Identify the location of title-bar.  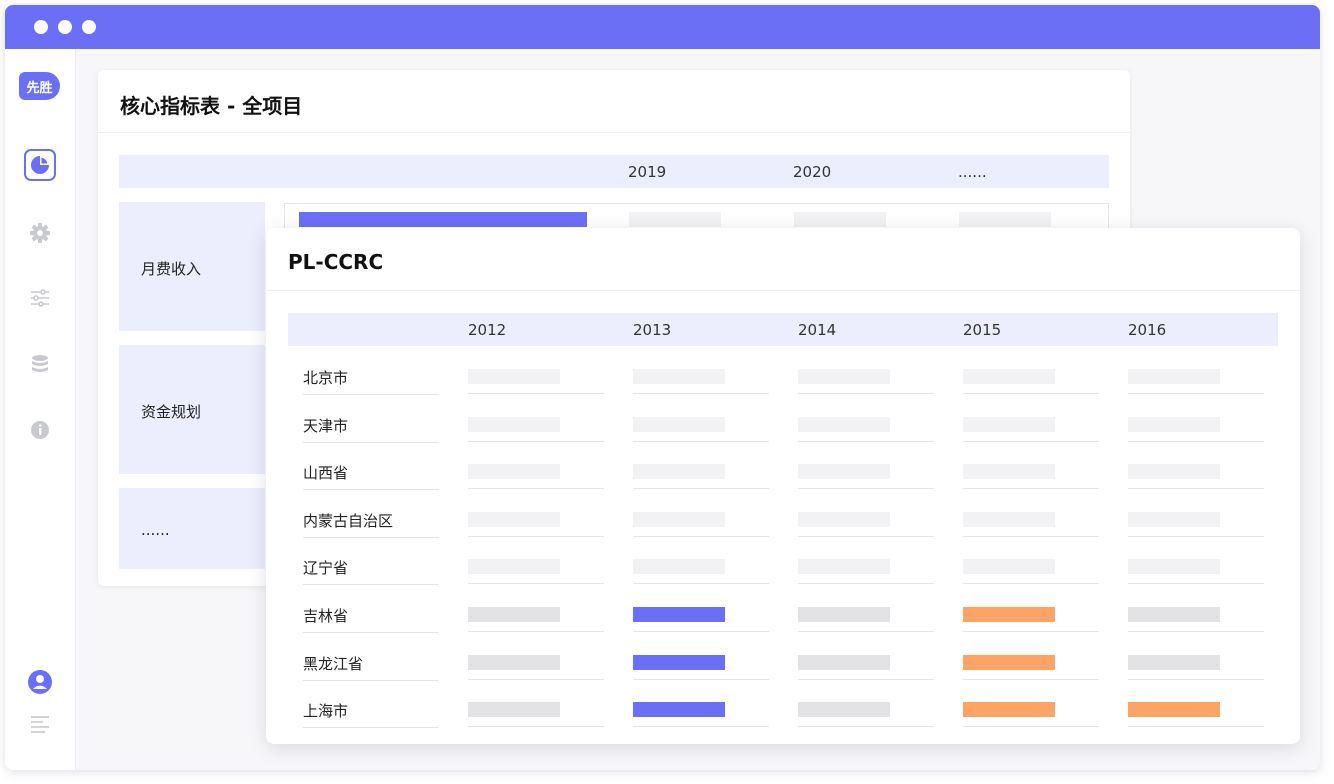
(662, 27).